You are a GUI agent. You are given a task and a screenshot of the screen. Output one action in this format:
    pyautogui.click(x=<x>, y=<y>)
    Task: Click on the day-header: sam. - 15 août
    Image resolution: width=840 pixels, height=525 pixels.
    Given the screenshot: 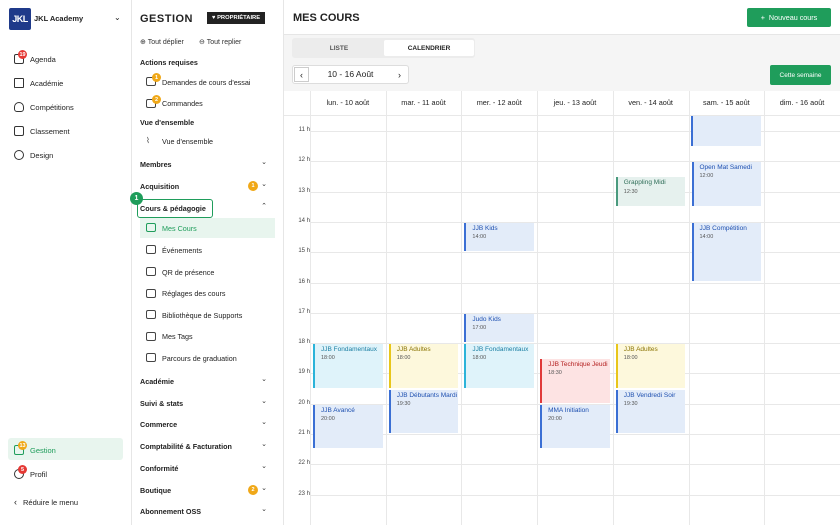 What is the action you would take?
    pyautogui.click(x=726, y=102)
    